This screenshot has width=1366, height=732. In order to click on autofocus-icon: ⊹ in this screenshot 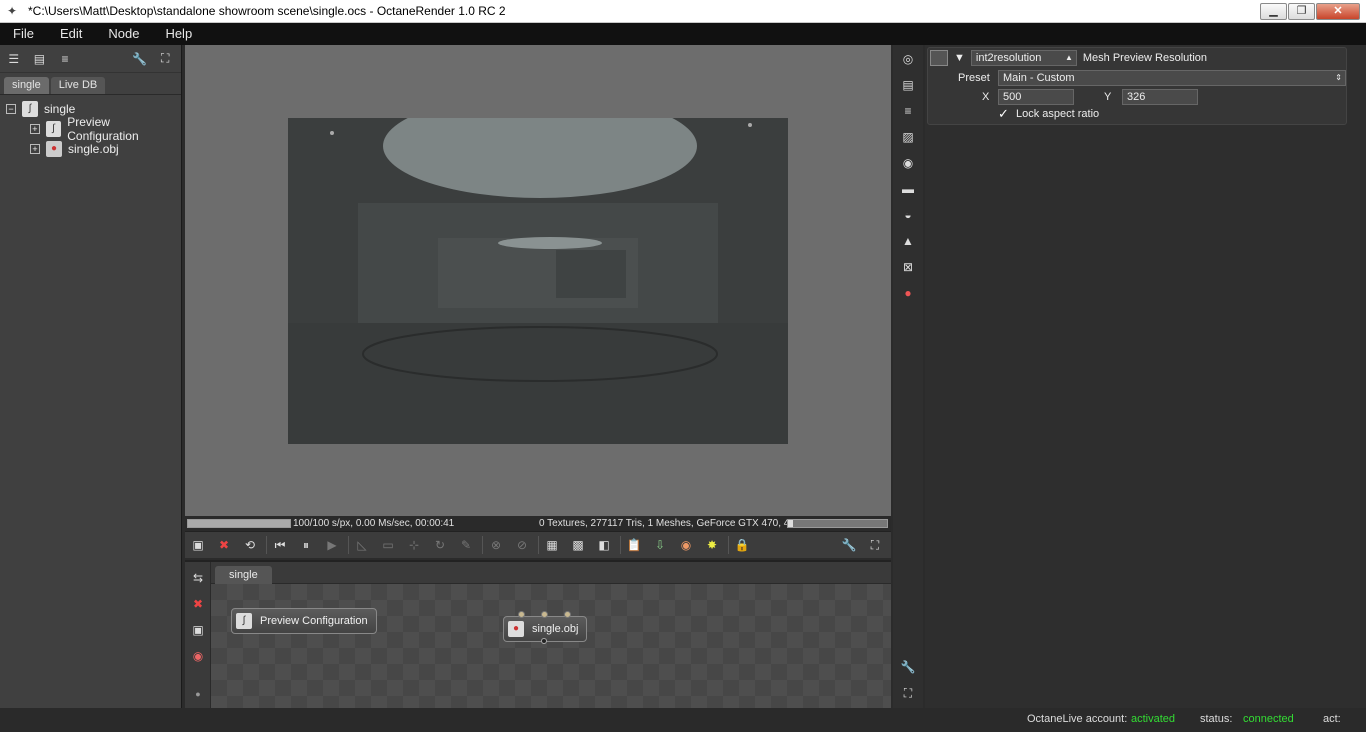, I will do `click(414, 545)`.